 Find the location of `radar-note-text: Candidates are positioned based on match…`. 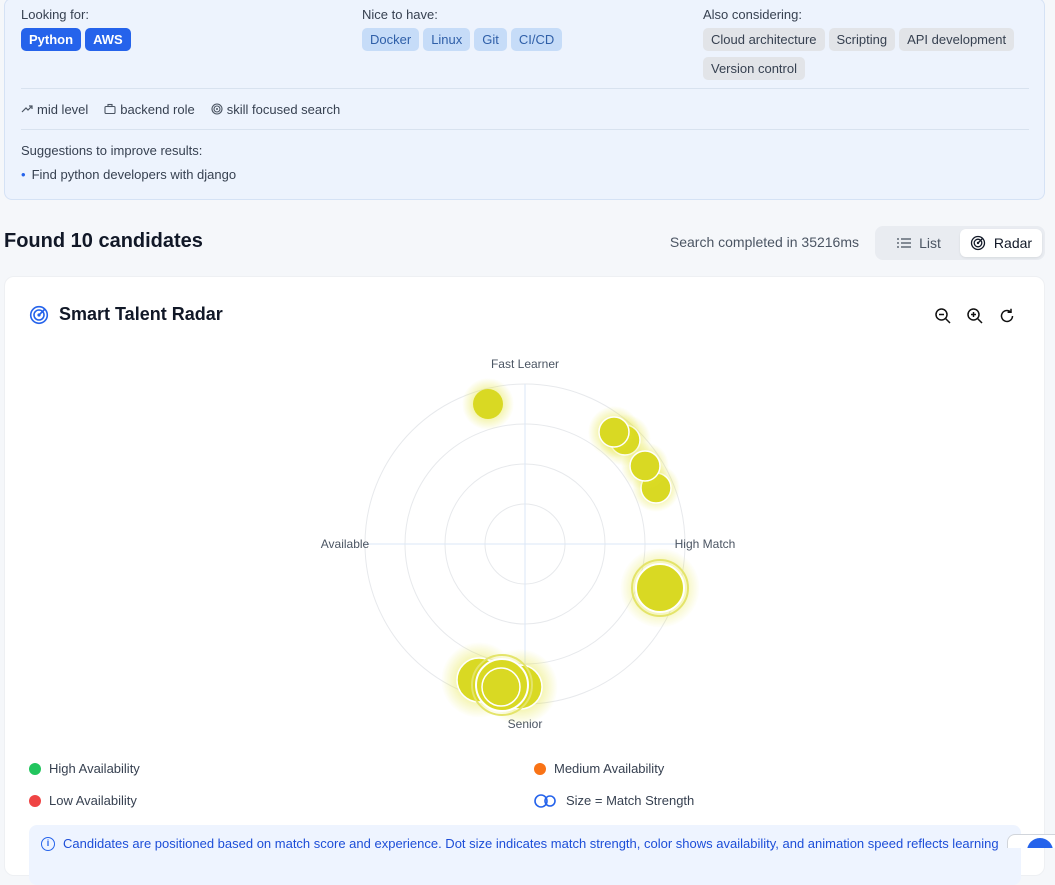

radar-note-text: Candidates are positioned based on match… is located at coordinates (531, 843).